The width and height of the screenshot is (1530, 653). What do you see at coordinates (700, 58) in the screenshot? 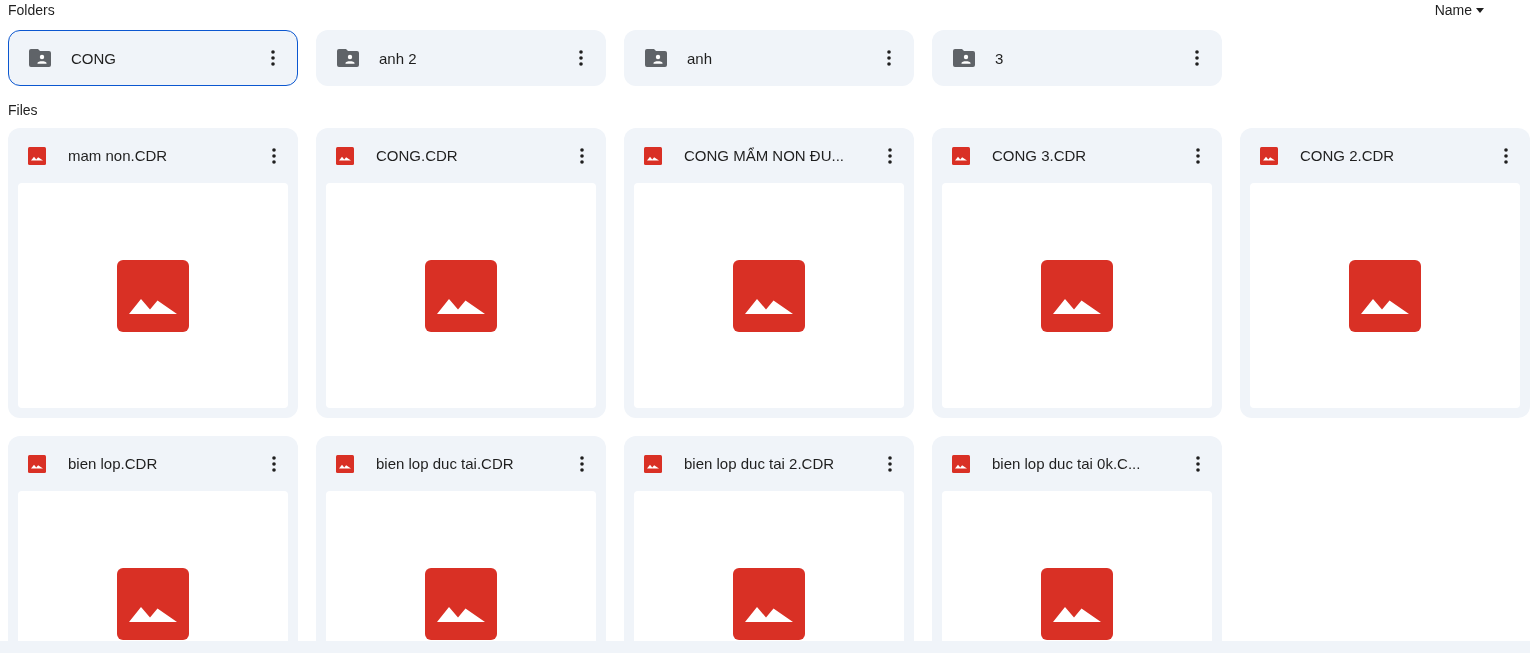
I see `folder-name: anh` at bounding box center [700, 58].